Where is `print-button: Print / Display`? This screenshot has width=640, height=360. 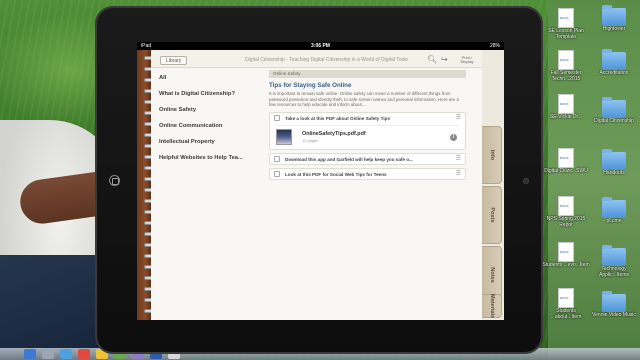 print-button: Print / Display is located at coordinates (467, 60).